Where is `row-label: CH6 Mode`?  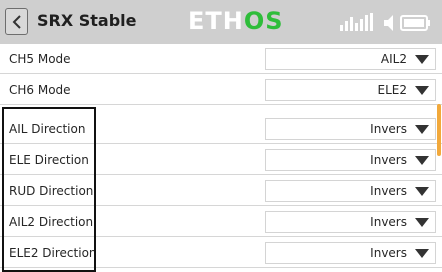 row-label: CH6 Mode is located at coordinates (40, 90).